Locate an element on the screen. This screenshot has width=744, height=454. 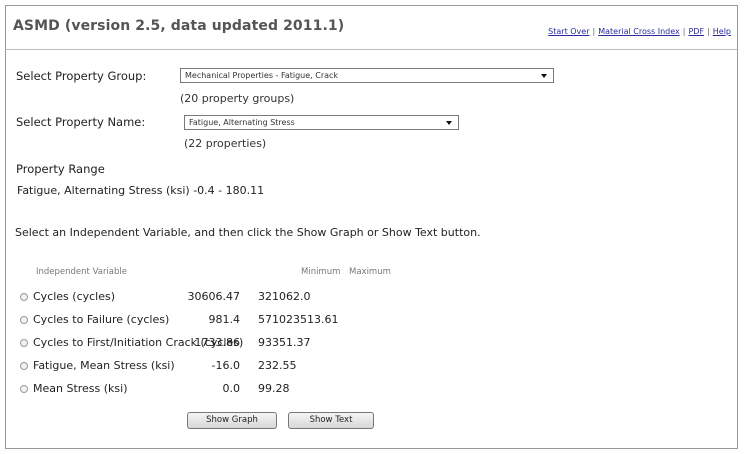
show-text-button: Show Text is located at coordinates (331, 420).